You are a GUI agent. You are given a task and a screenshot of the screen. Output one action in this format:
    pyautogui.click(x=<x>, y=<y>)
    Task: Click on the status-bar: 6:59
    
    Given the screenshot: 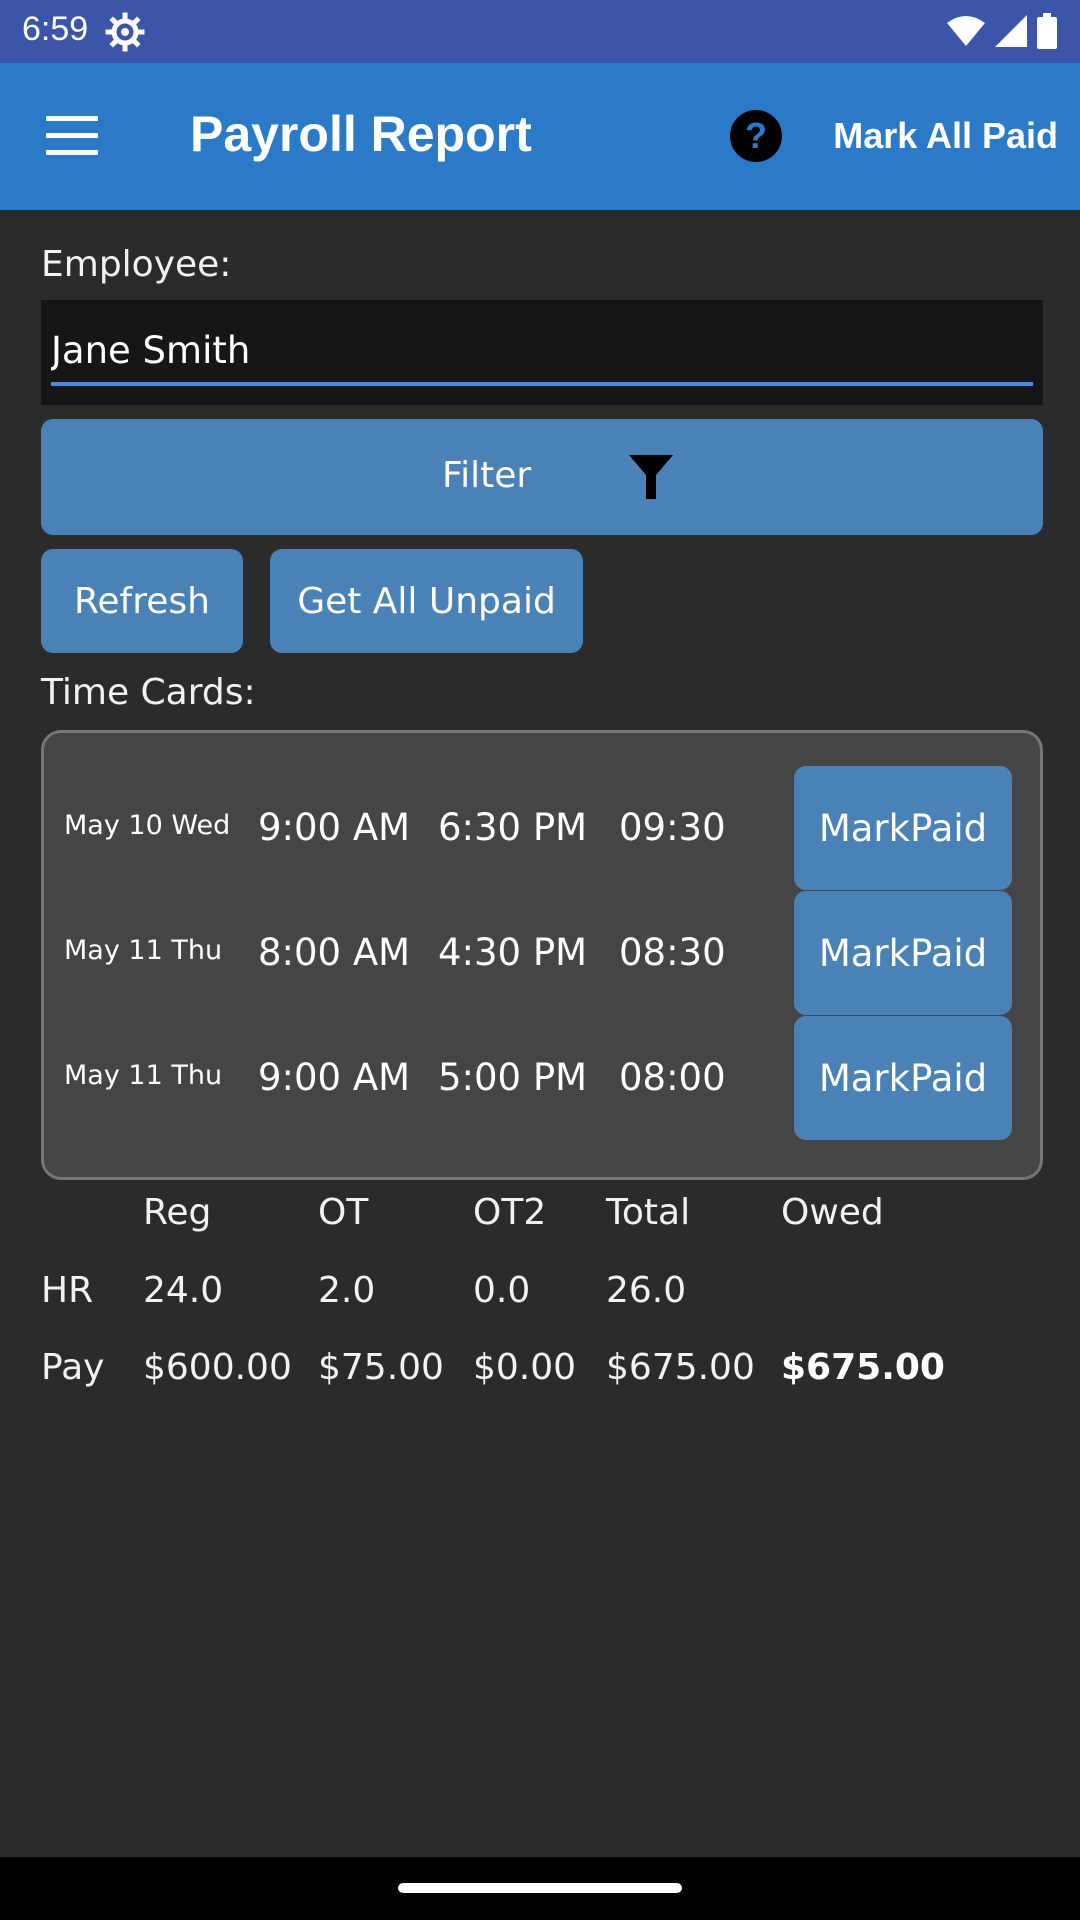 What is the action you would take?
    pyautogui.click(x=540, y=31)
    